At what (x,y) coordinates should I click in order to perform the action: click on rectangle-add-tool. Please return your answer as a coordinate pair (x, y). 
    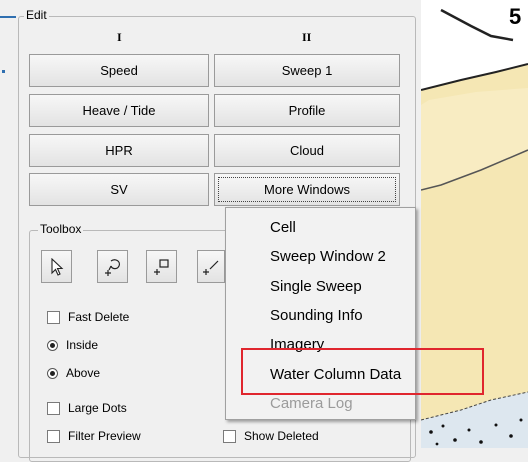
    Looking at the image, I should click on (161, 266).